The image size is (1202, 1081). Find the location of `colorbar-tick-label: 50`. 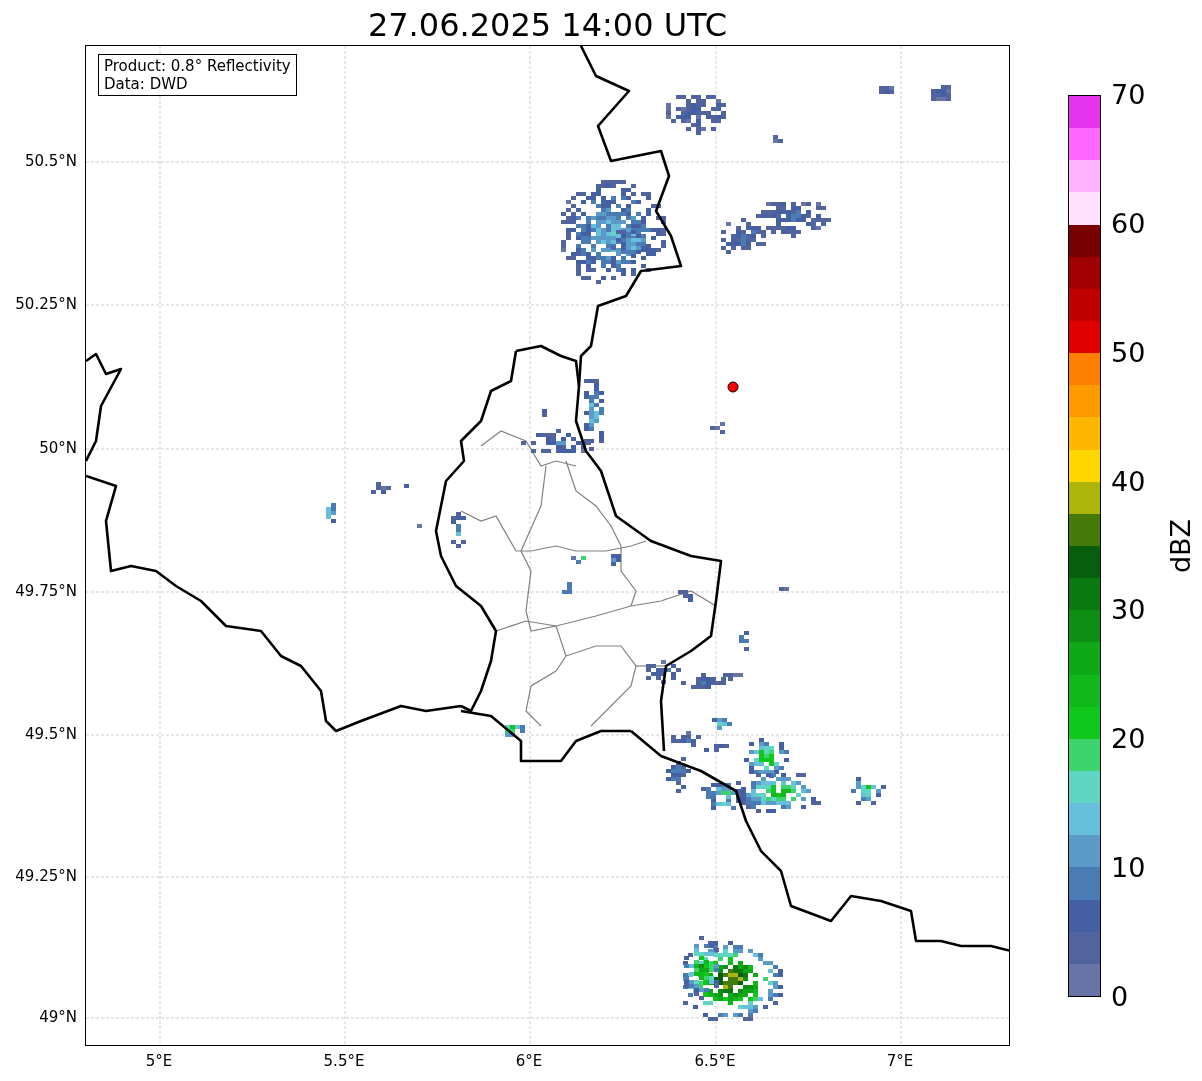

colorbar-tick-label: 50 is located at coordinates (1128, 352).